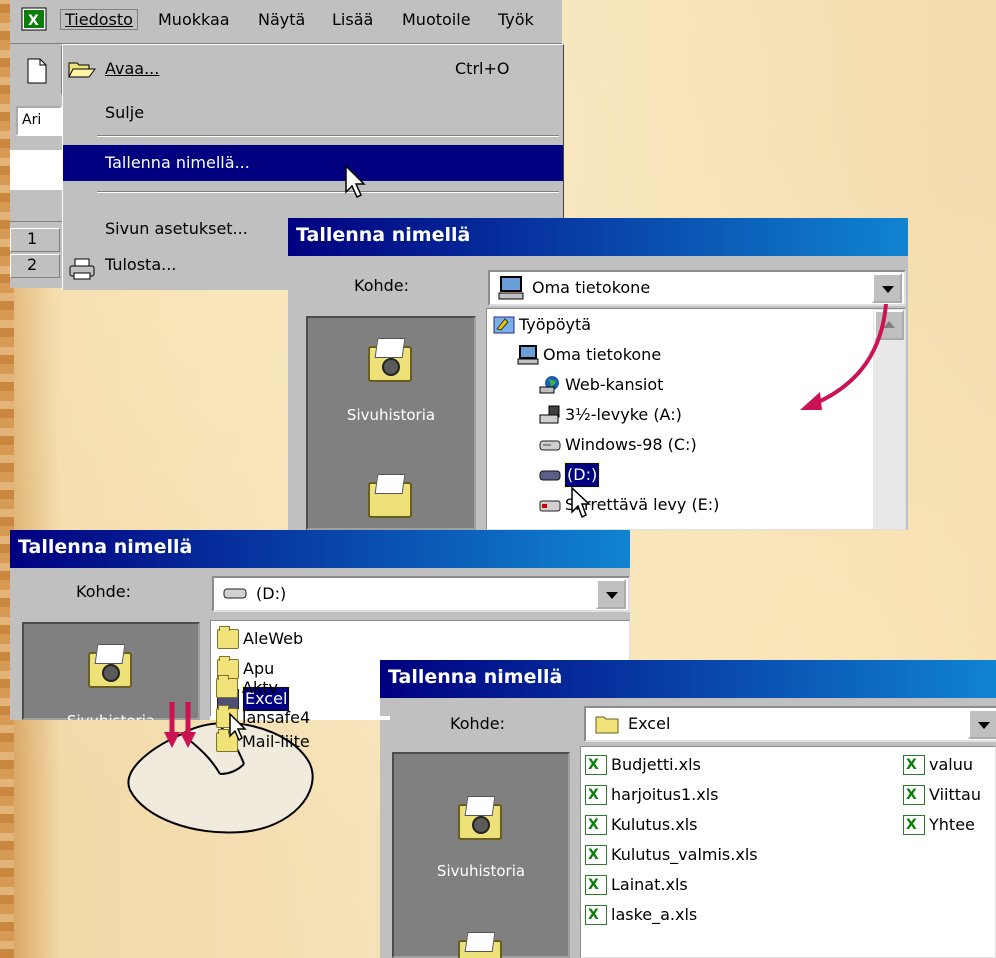 The height and width of the screenshot is (958, 996). What do you see at coordinates (313, 70) in the screenshot?
I see `menu-item-avaa: Avaa... Ctrl+O` at bounding box center [313, 70].